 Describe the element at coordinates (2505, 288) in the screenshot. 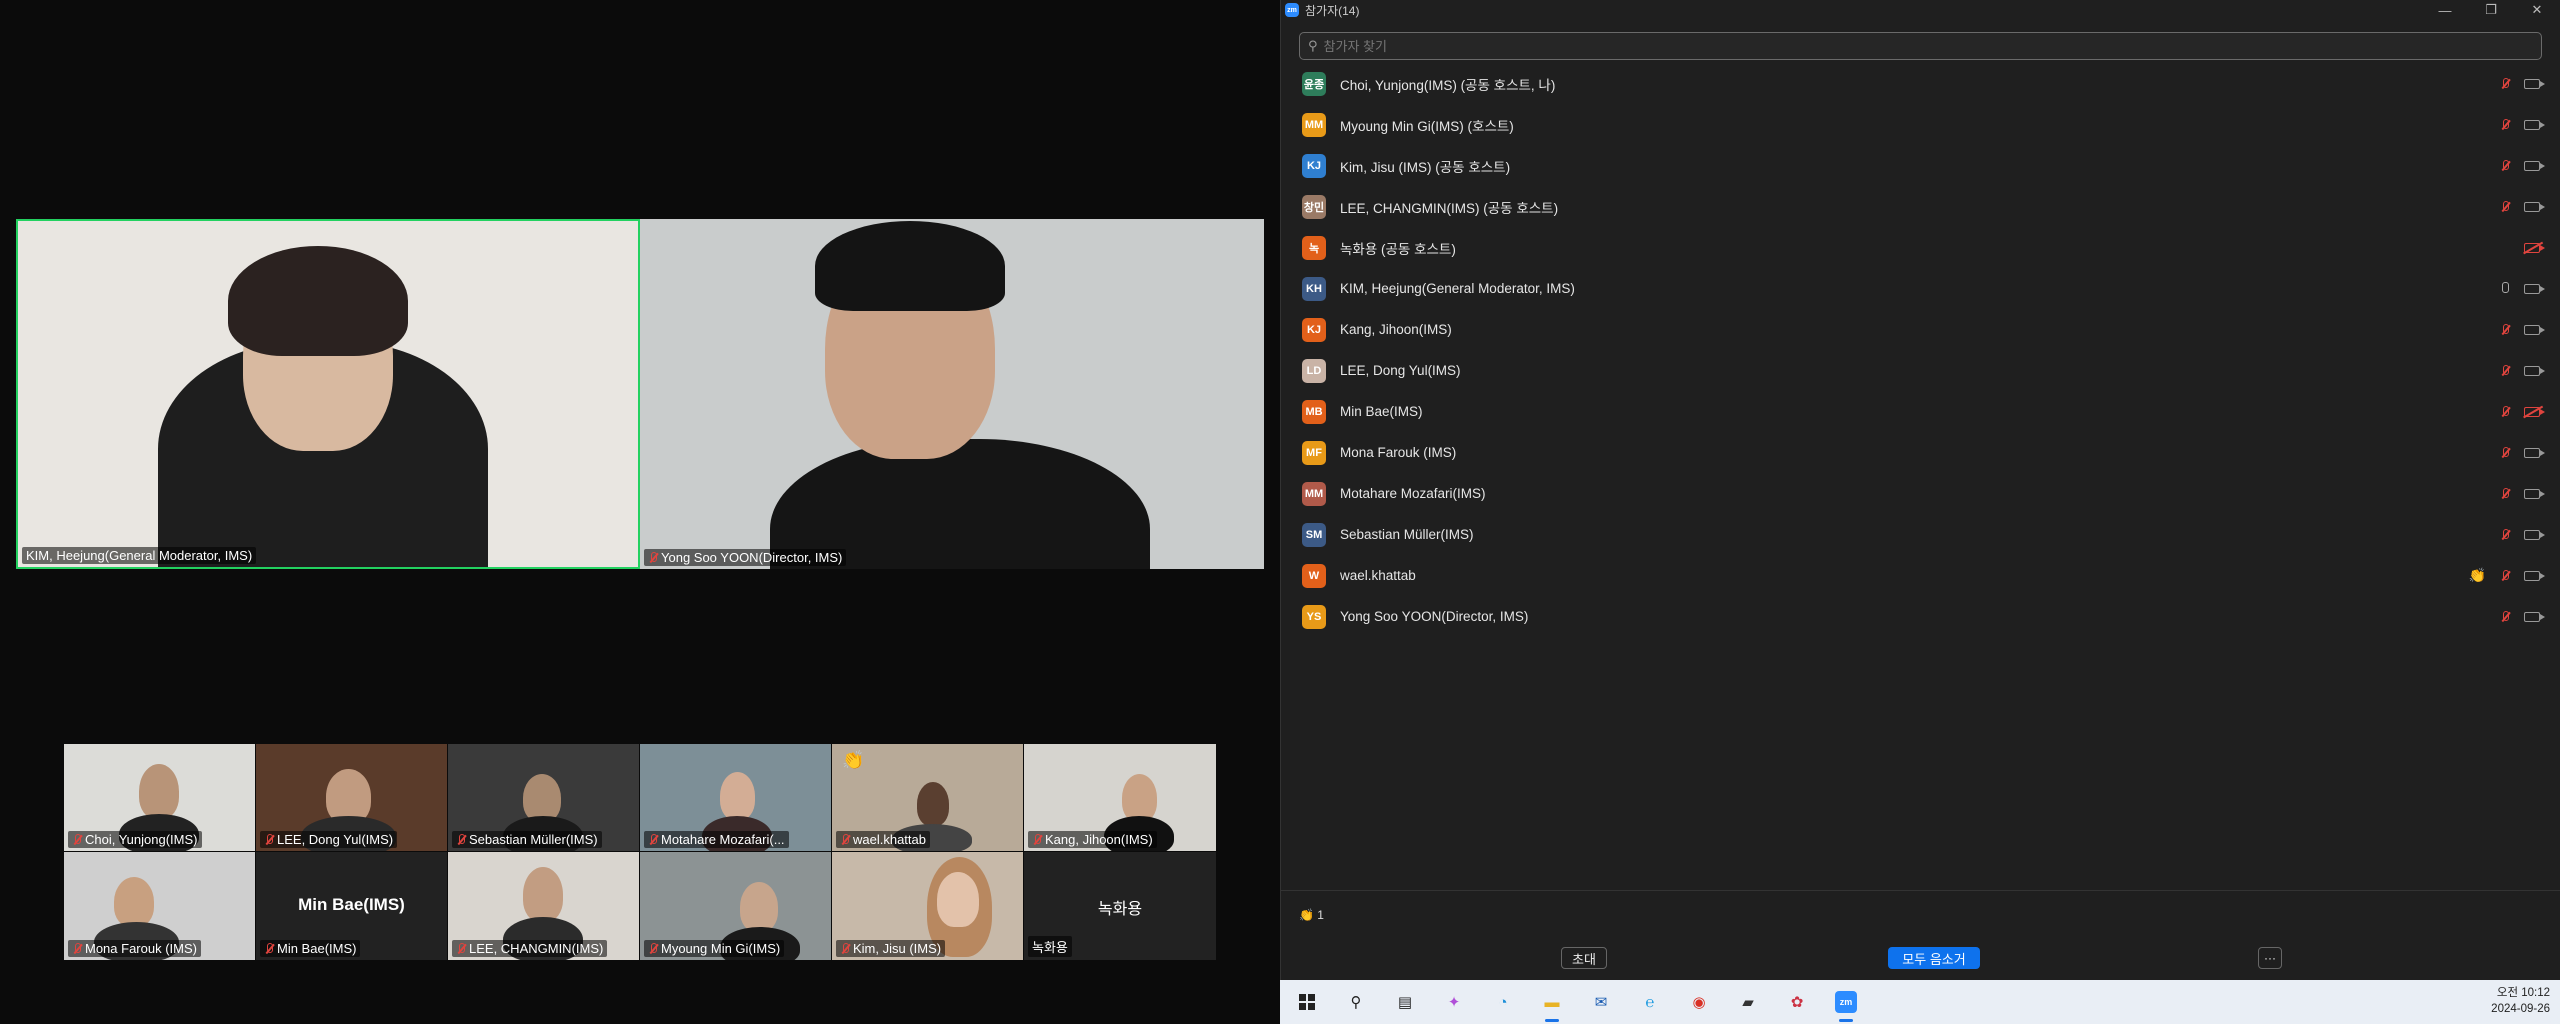

I see `mic-icon` at that location.